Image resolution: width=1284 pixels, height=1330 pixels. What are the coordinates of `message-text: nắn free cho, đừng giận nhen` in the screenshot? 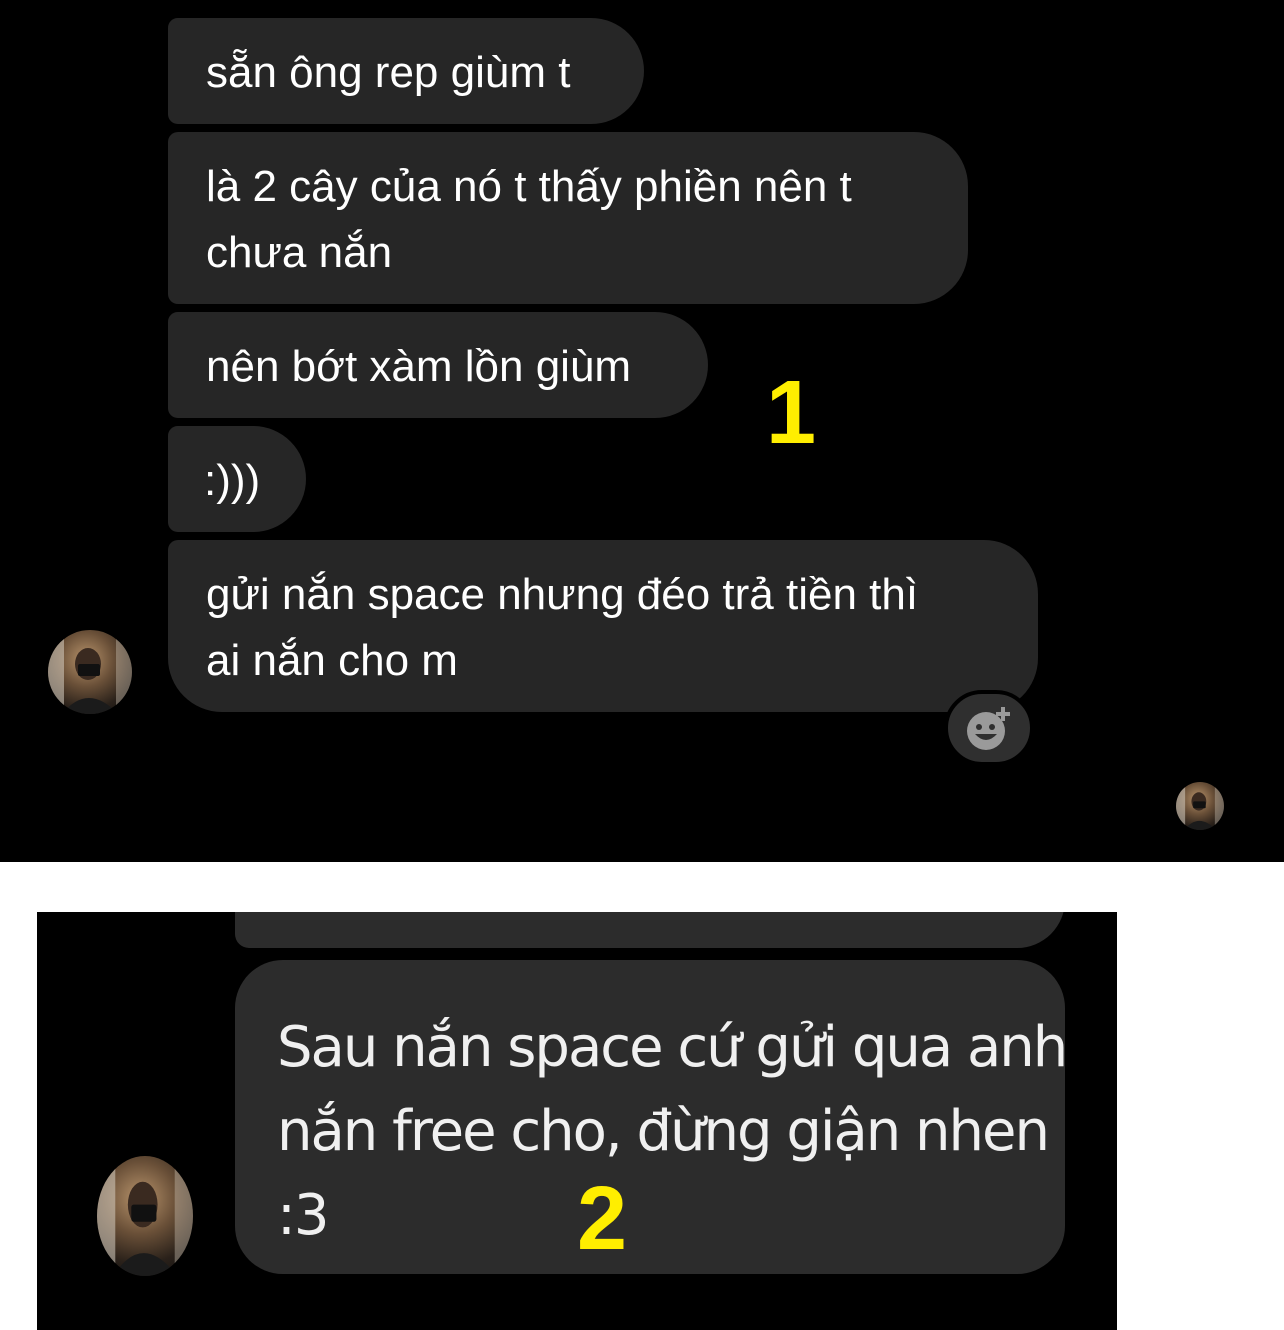 It's located at (663, 1131).